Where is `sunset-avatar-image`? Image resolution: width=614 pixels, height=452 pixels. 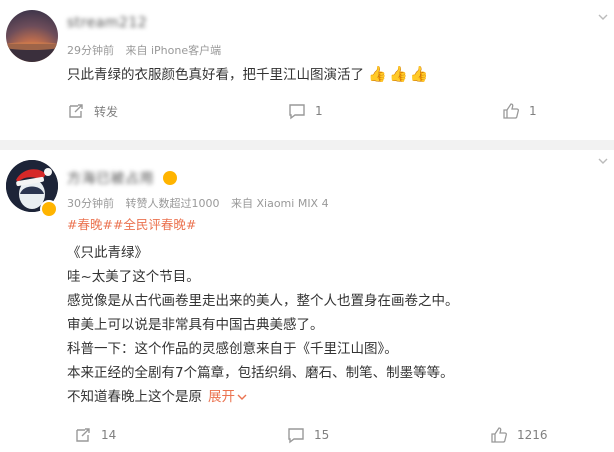
sunset-avatar-image is located at coordinates (32, 52).